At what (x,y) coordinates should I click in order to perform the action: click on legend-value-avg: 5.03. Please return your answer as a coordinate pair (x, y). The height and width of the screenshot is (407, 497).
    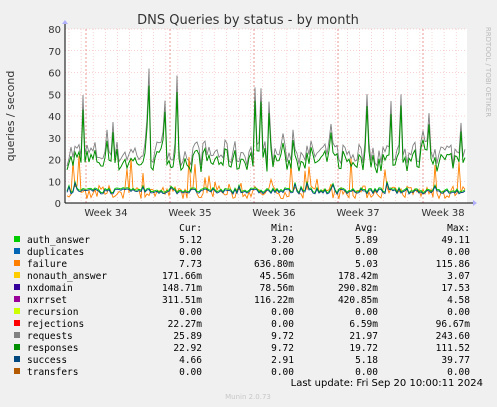
    Looking at the image, I should click on (366, 264).